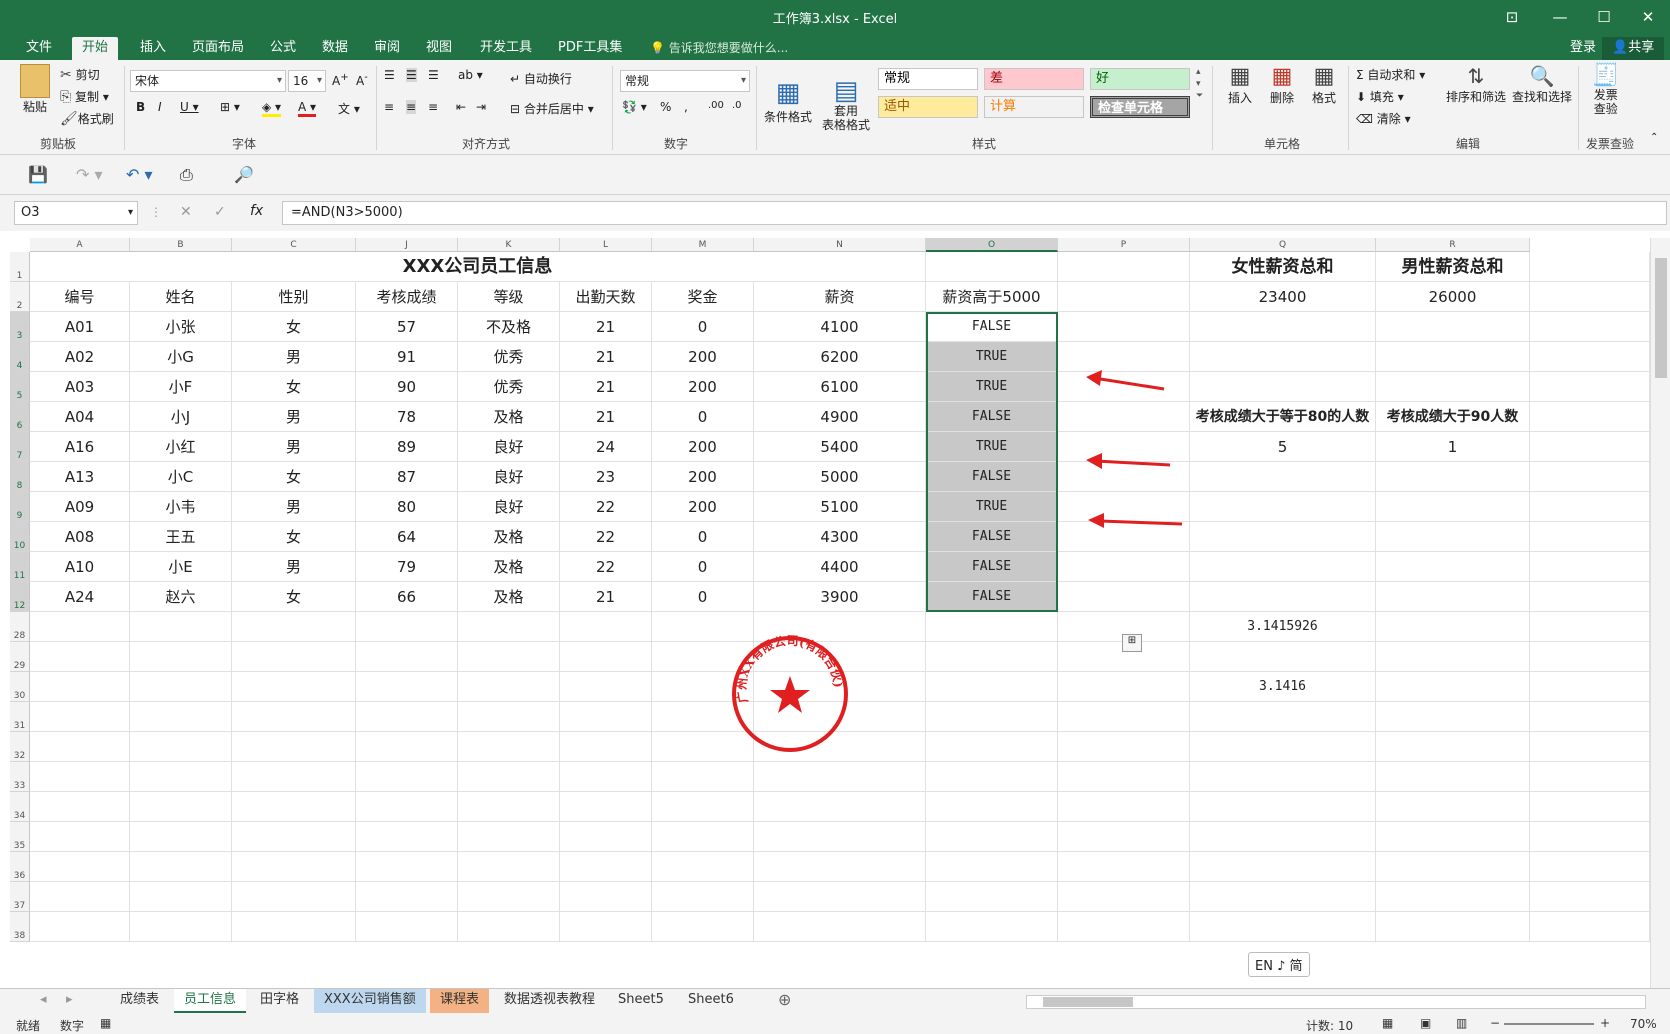 The width and height of the screenshot is (1670, 1034). Describe the element at coordinates (1283, 687) in the screenshot. I see `pi-rounded-cell: 3.1416` at that location.